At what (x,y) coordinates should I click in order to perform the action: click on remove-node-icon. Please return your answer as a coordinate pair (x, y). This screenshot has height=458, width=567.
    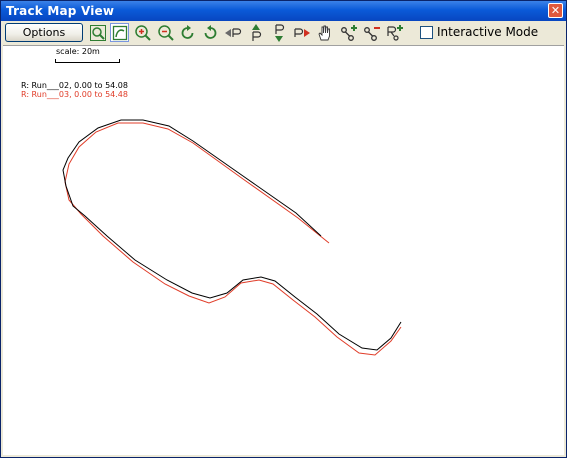
    Looking at the image, I should click on (372, 34).